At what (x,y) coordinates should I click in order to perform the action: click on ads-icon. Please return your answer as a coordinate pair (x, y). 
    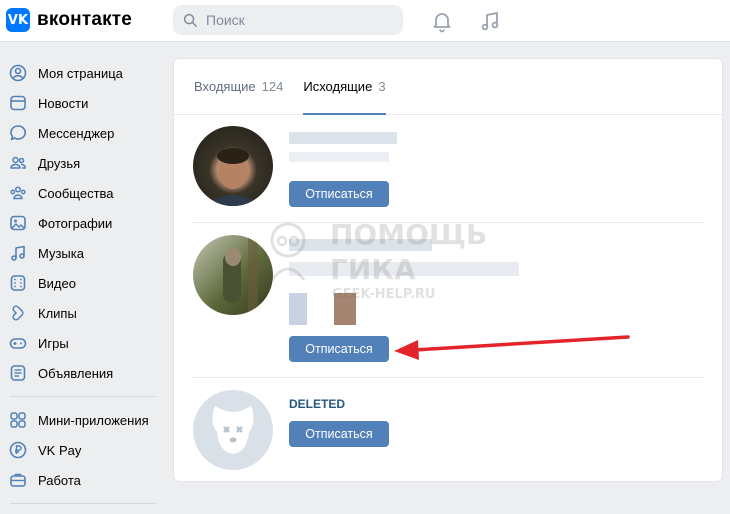
    Looking at the image, I should click on (18, 373).